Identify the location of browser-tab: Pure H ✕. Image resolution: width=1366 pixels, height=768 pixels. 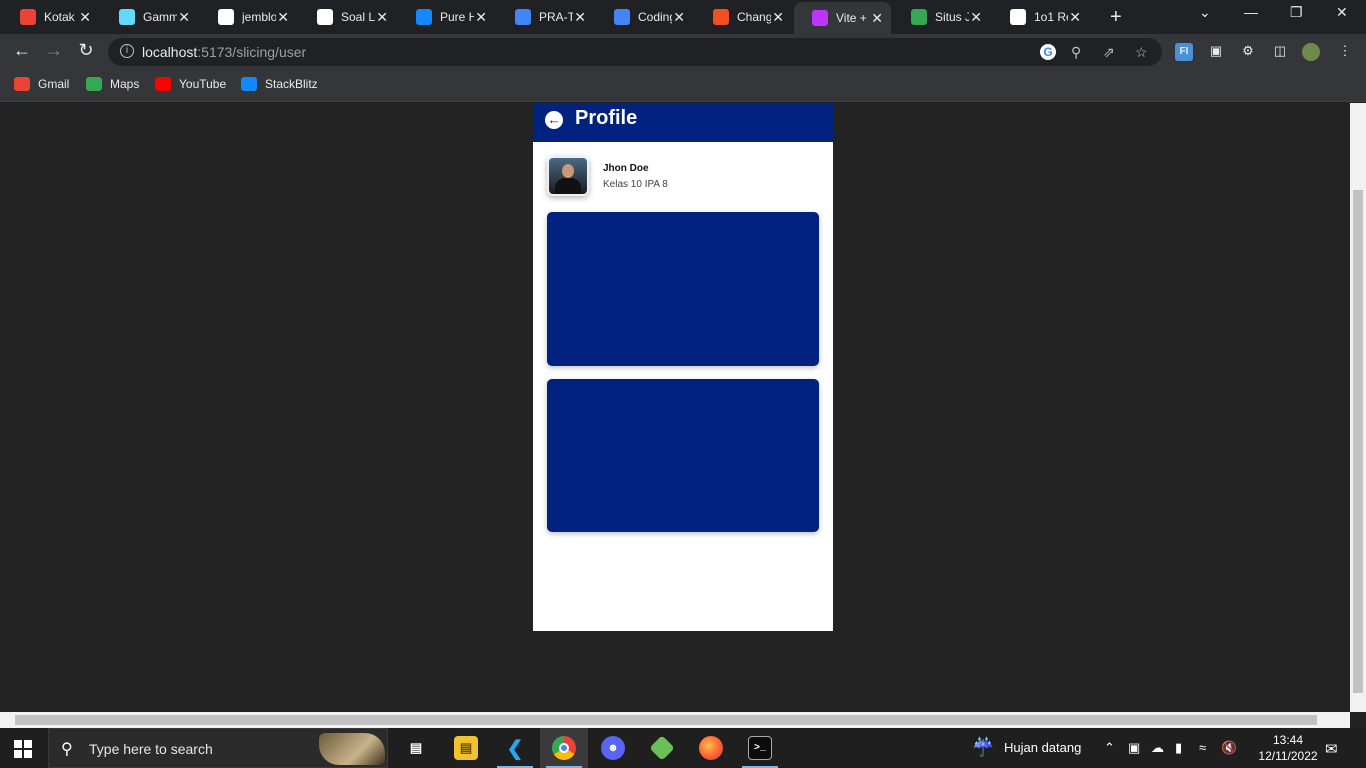
(446, 17).